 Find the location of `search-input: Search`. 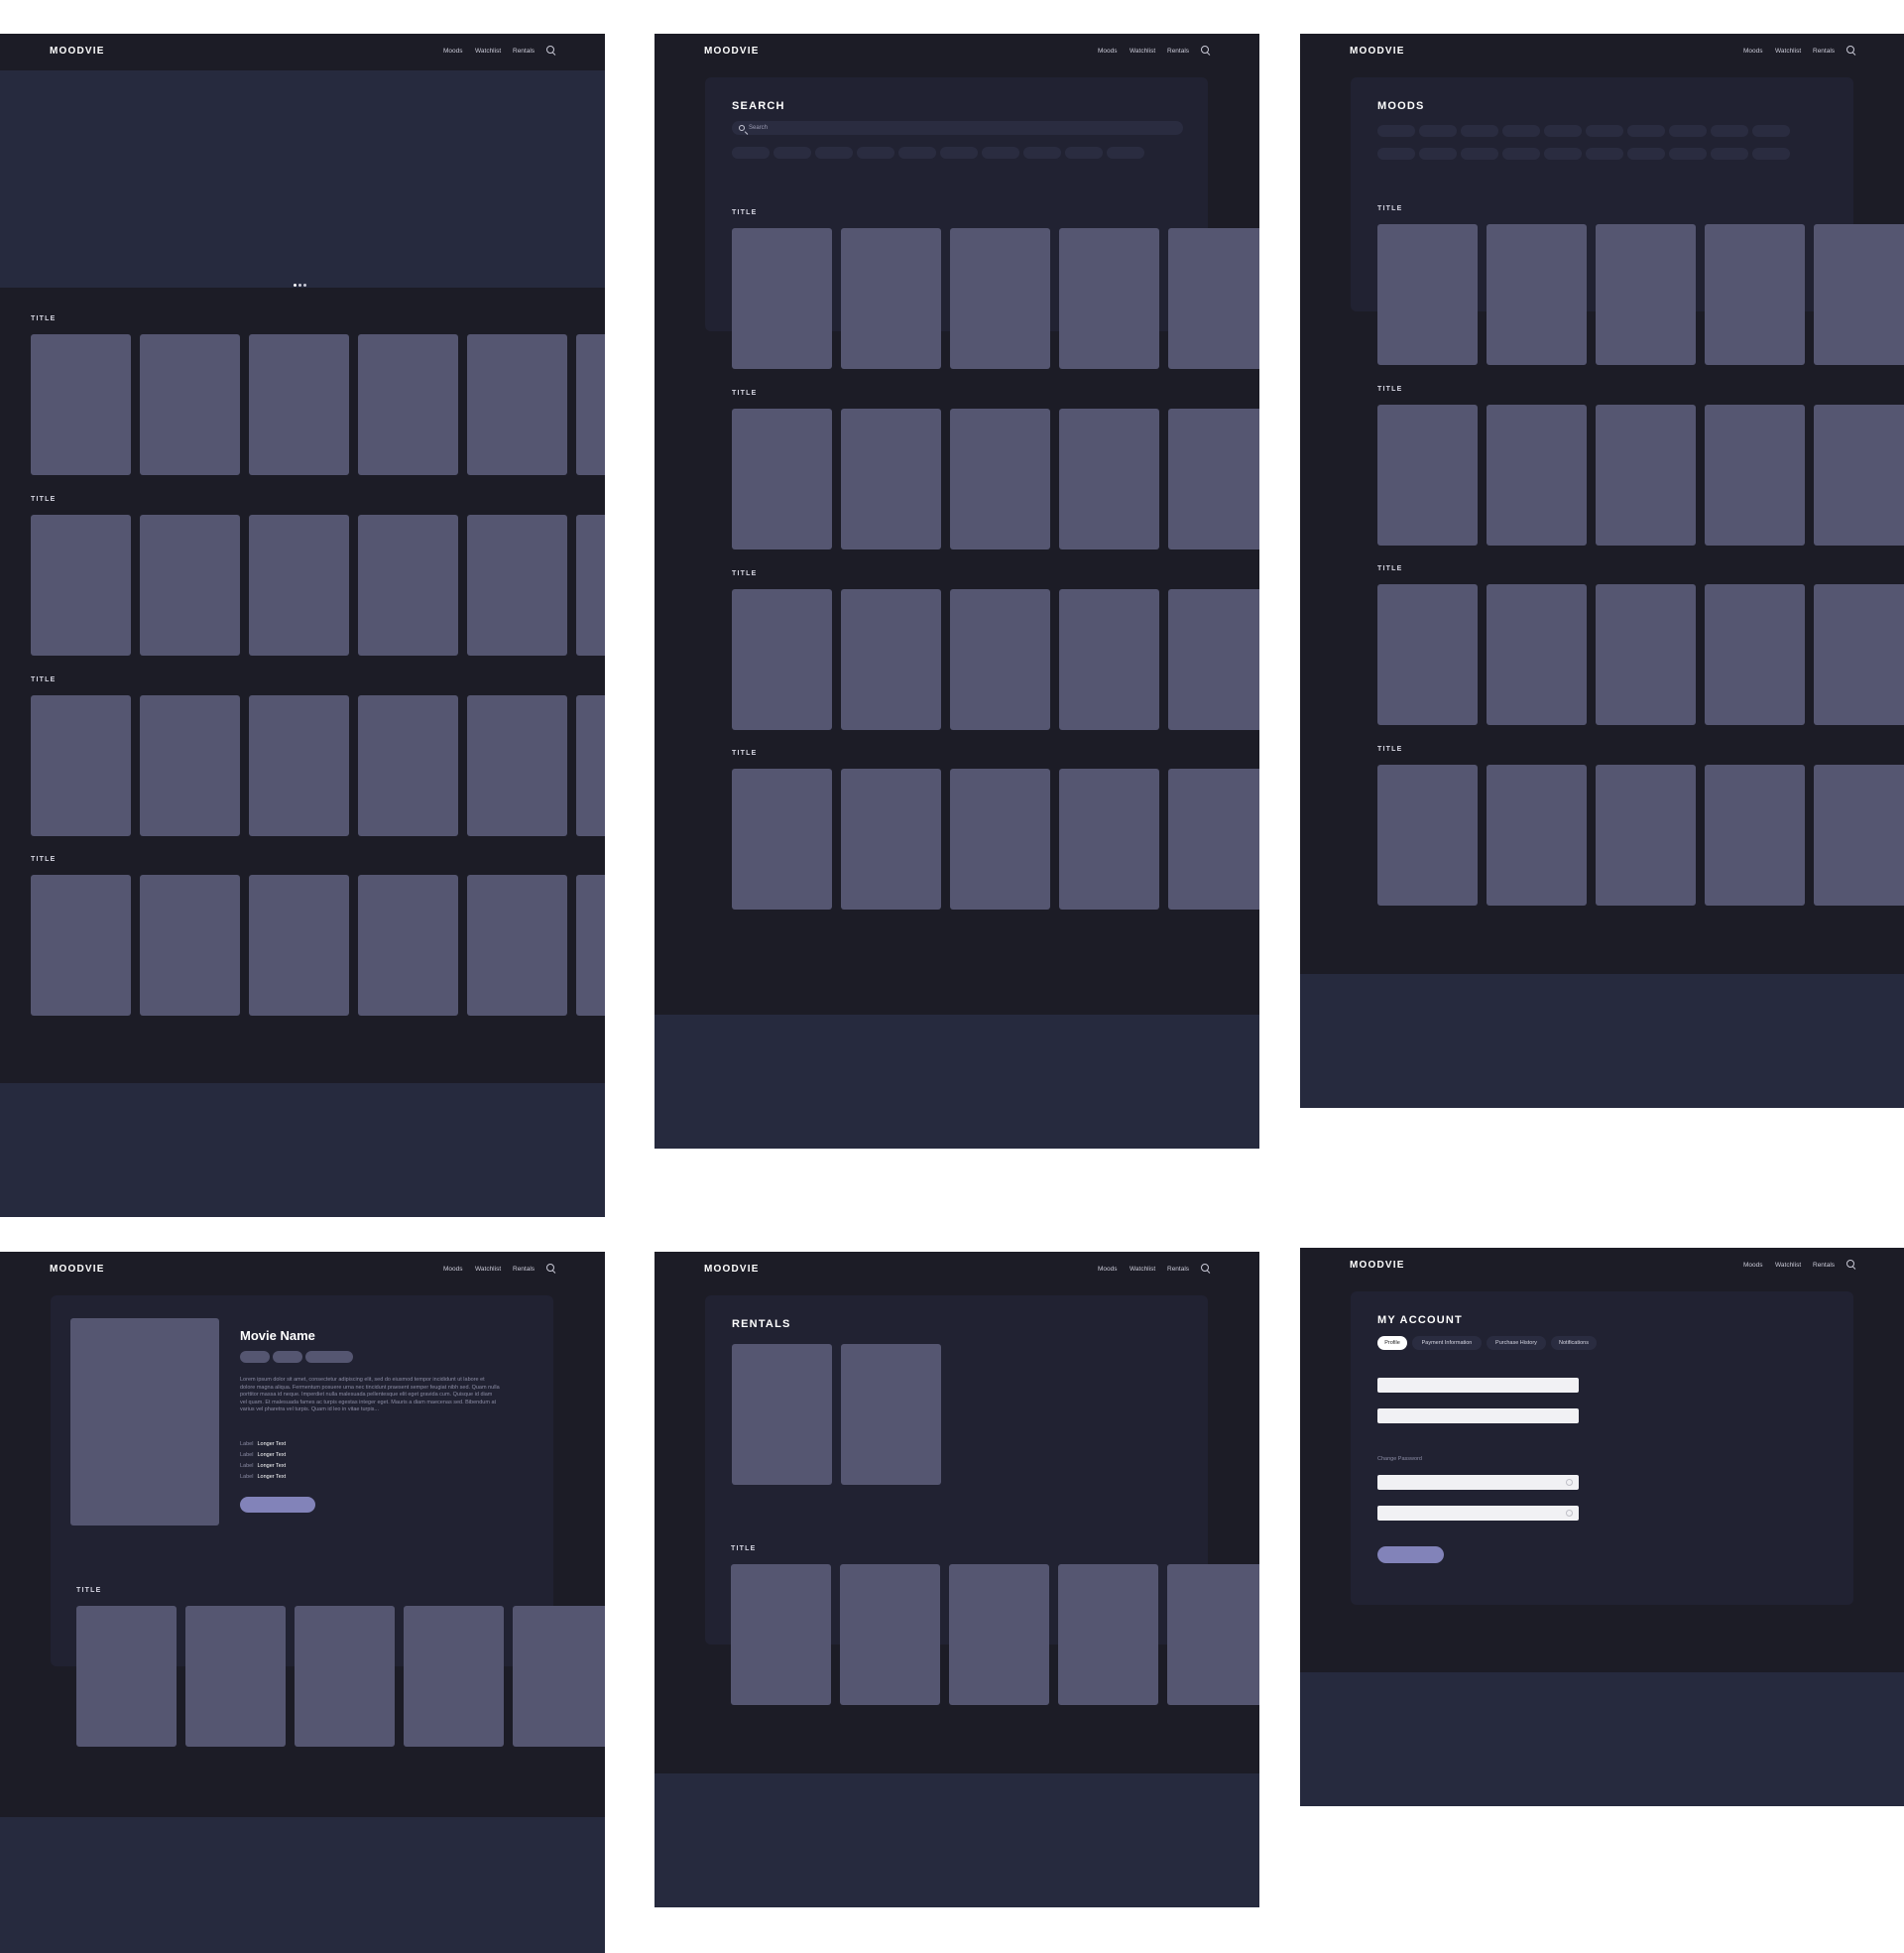

search-input: Search is located at coordinates (957, 128).